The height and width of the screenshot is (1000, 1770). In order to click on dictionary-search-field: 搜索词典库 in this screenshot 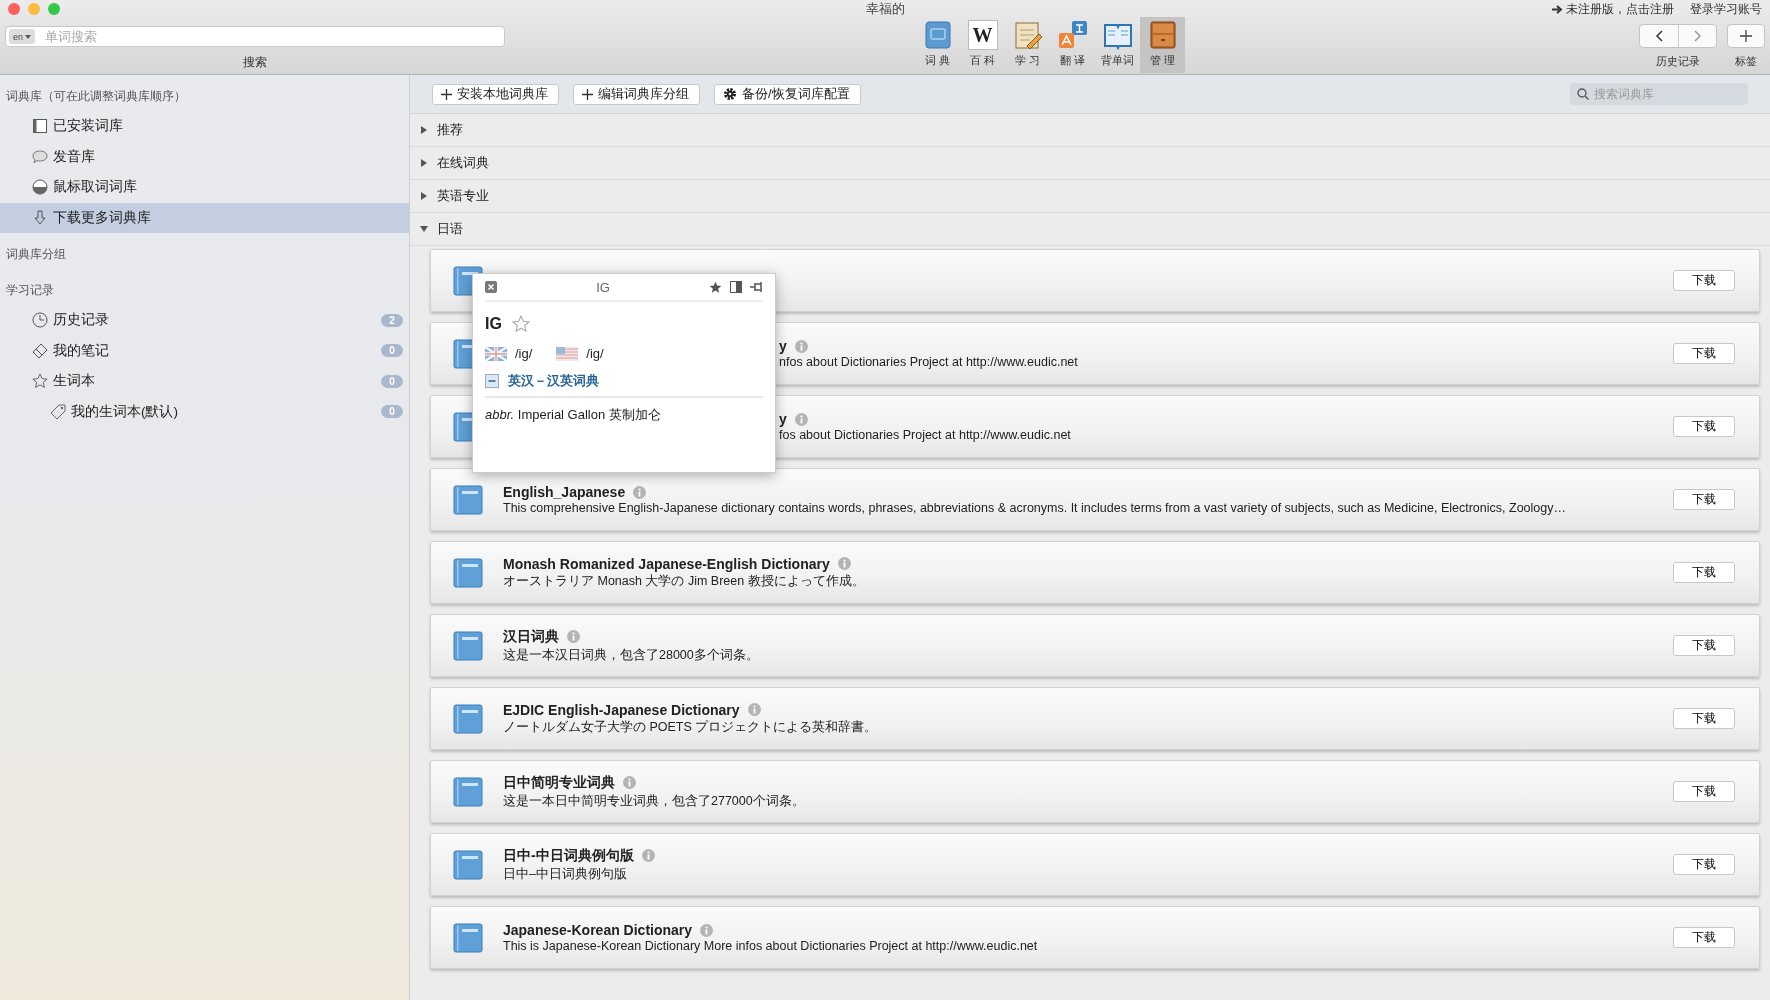, I will do `click(1659, 94)`.